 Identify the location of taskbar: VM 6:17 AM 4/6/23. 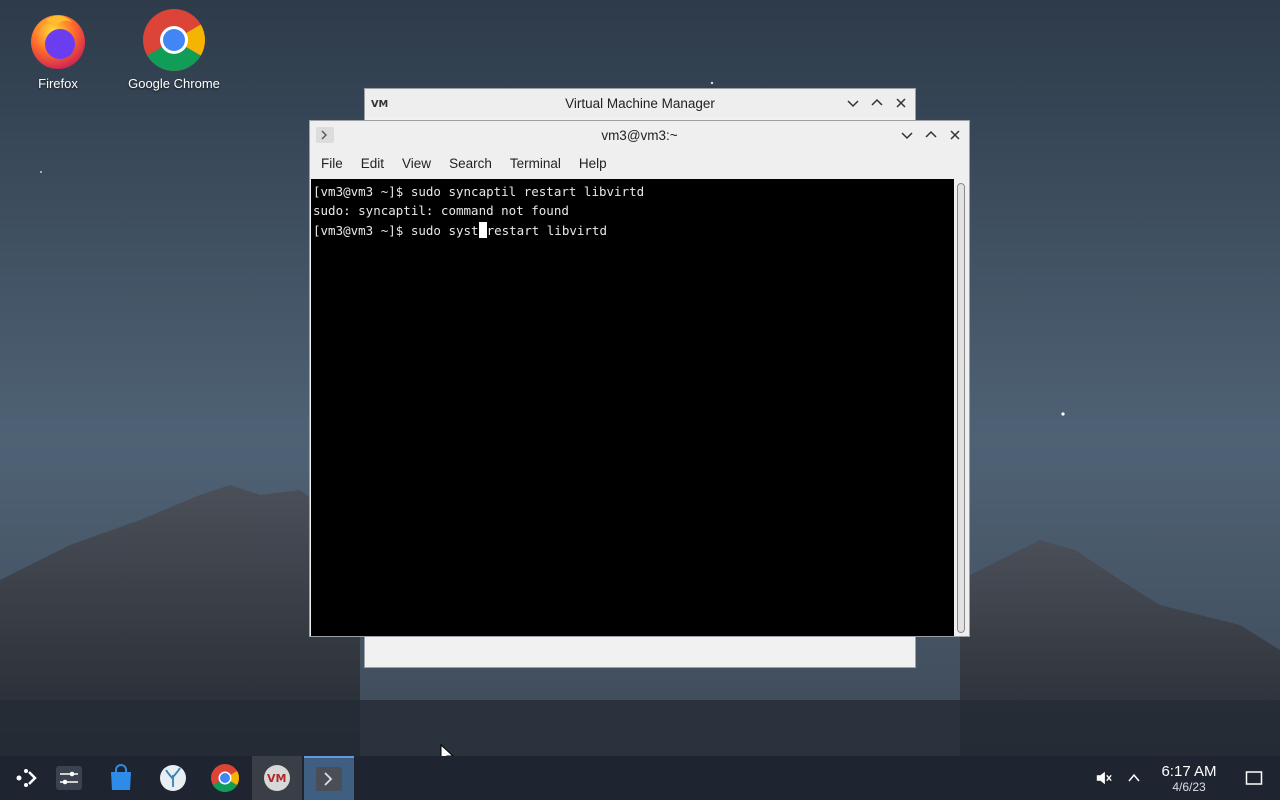
(640, 778).